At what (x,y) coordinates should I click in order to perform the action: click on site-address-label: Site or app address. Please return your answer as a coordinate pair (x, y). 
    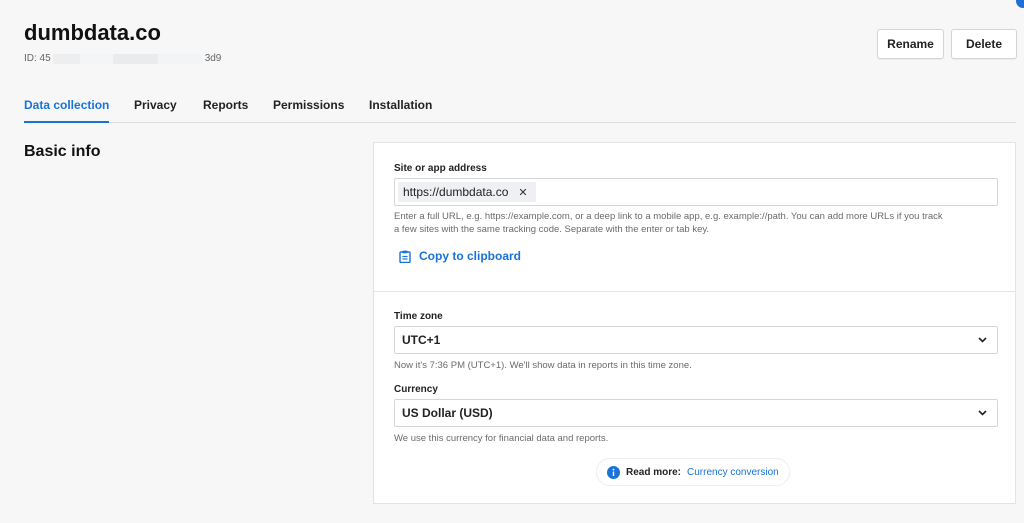
    Looking at the image, I should click on (440, 168).